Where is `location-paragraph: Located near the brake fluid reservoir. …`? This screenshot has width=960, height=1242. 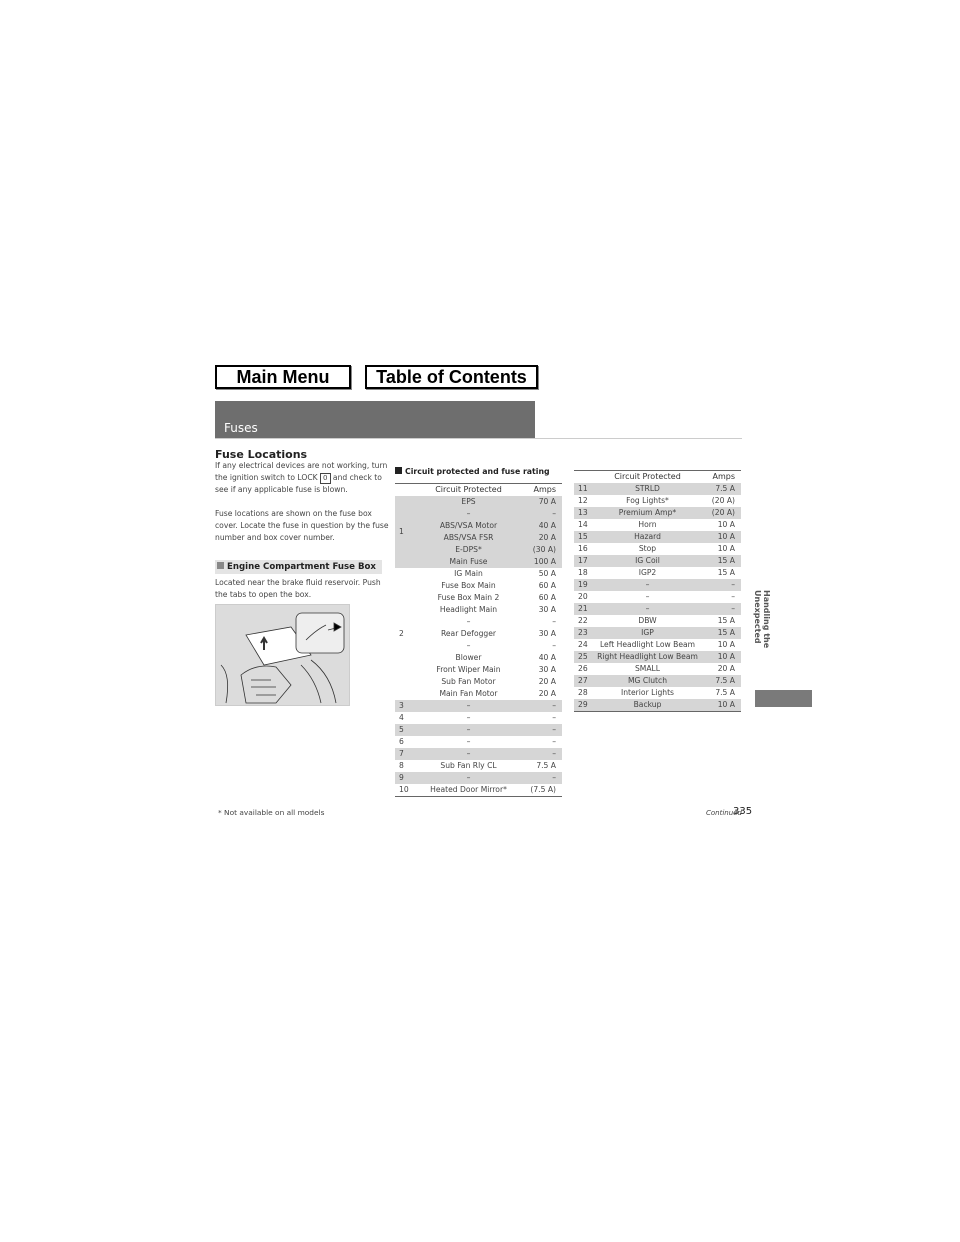 location-paragraph: Located near the brake fluid reservoir. … is located at coordinates (298, 588).